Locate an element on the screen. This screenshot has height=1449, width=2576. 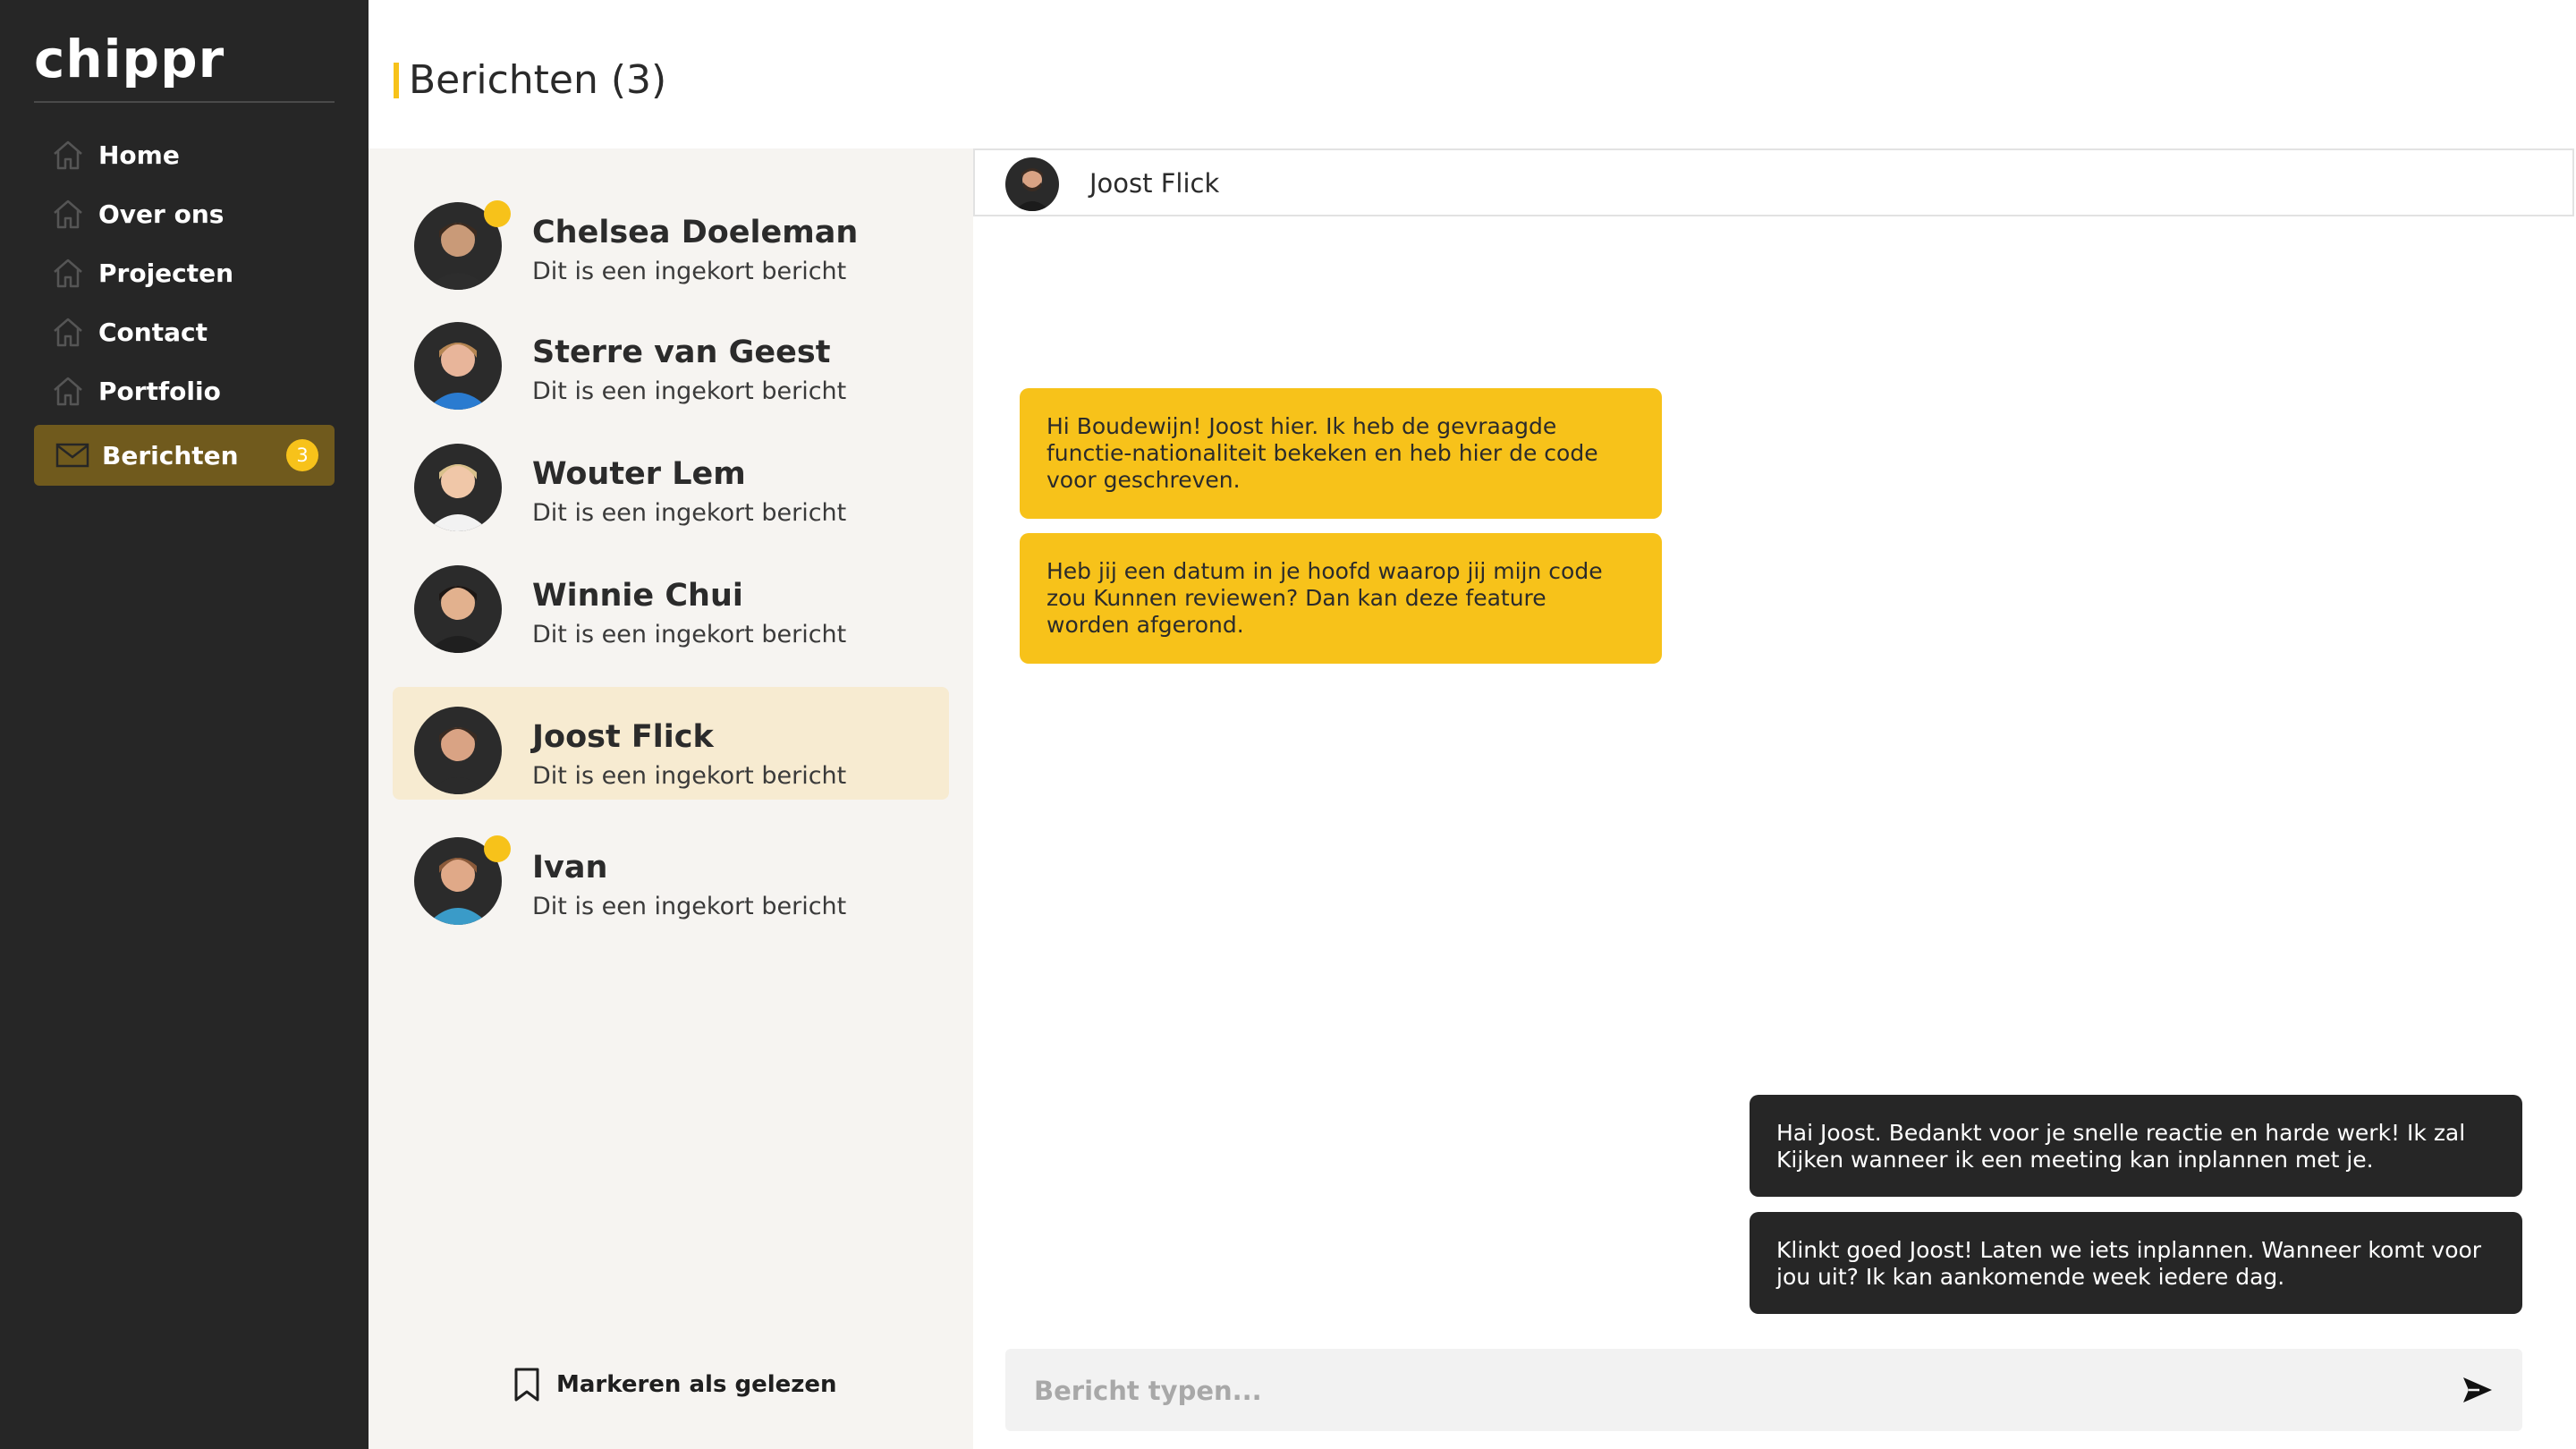
logo: chippr is located at coordinates (129, 59).